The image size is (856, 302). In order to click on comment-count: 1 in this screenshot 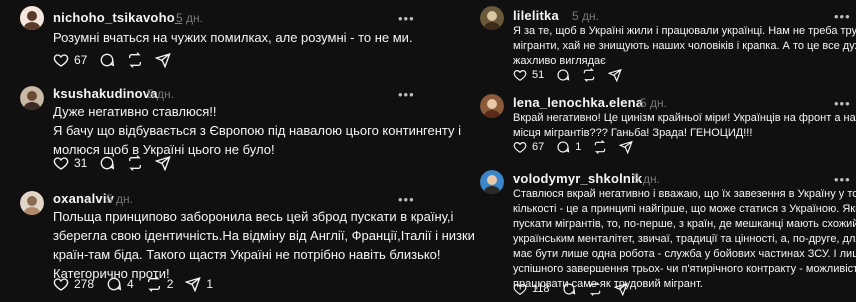, I will do `click(578, 147)`.